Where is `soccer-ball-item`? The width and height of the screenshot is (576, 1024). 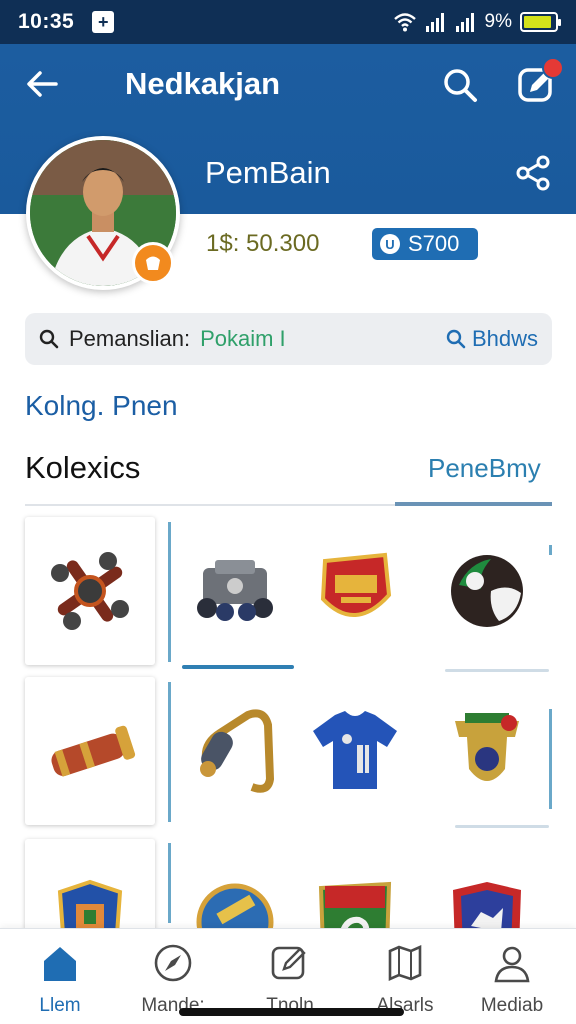
soccer-ball-item is located at coordinates (487, 591).